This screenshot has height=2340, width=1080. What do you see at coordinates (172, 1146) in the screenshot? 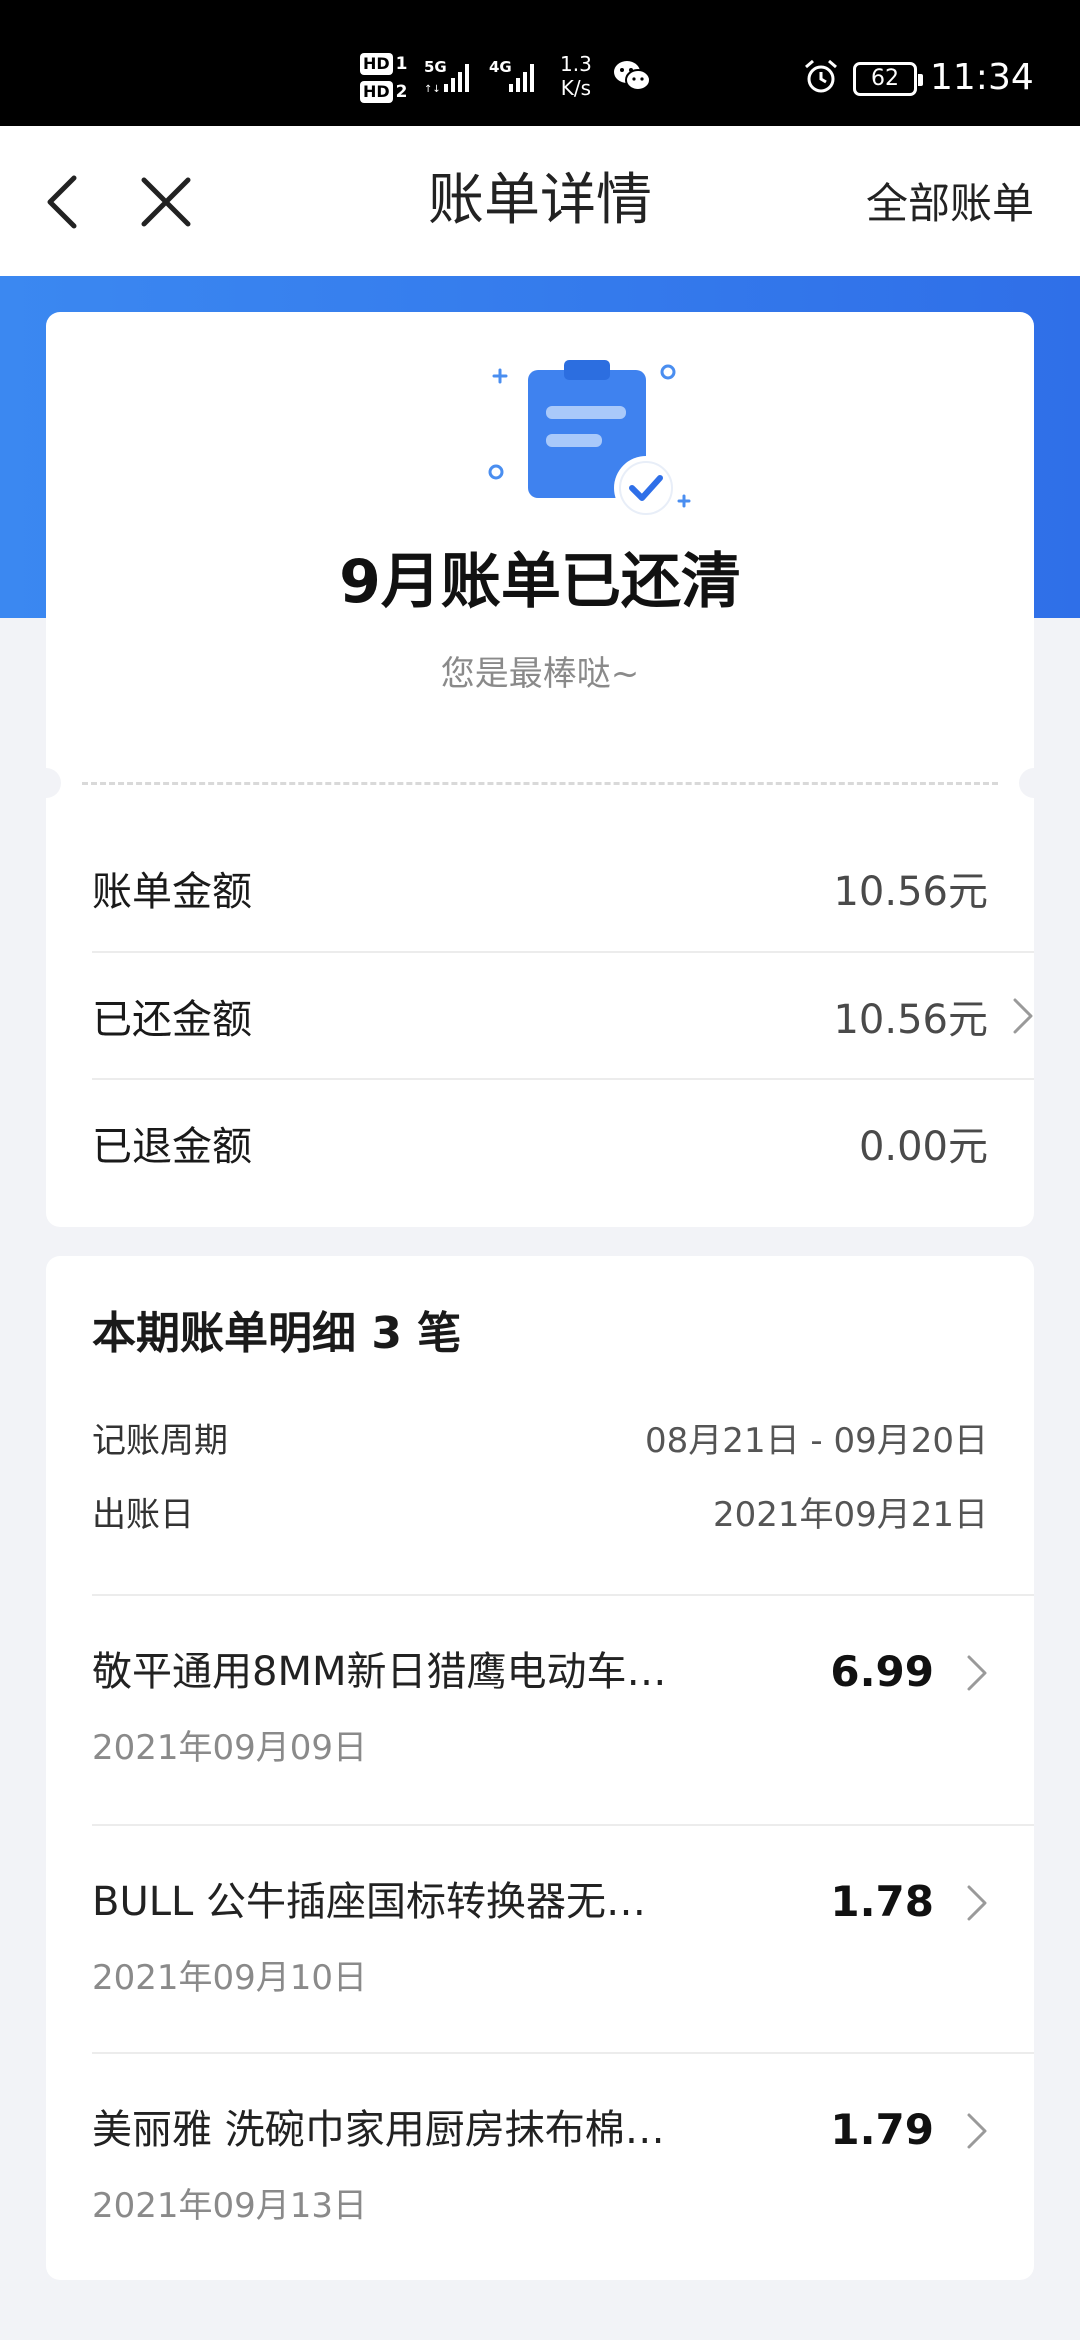
I see `refunded-amount-label: 已退金额` at bounding box center [172, 1146].